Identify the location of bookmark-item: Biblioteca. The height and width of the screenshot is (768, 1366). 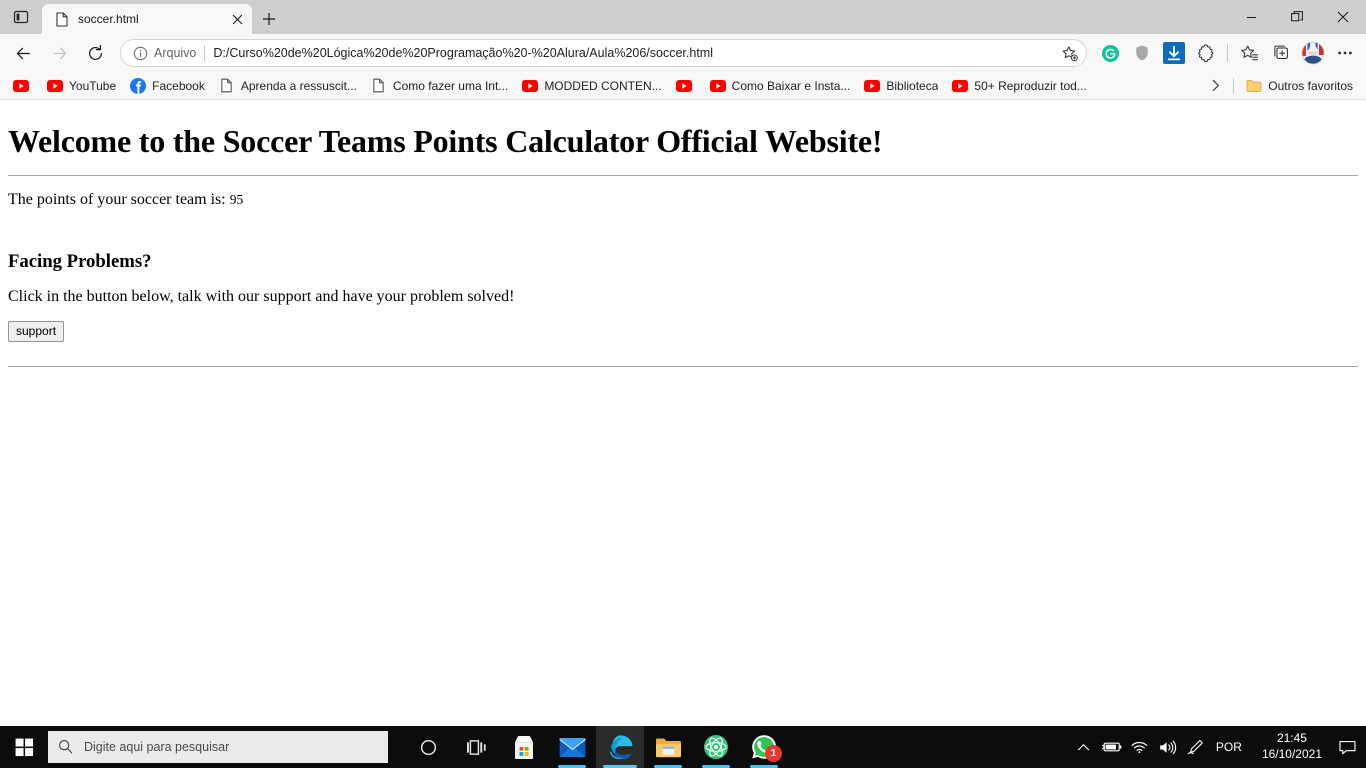
(901, 86).